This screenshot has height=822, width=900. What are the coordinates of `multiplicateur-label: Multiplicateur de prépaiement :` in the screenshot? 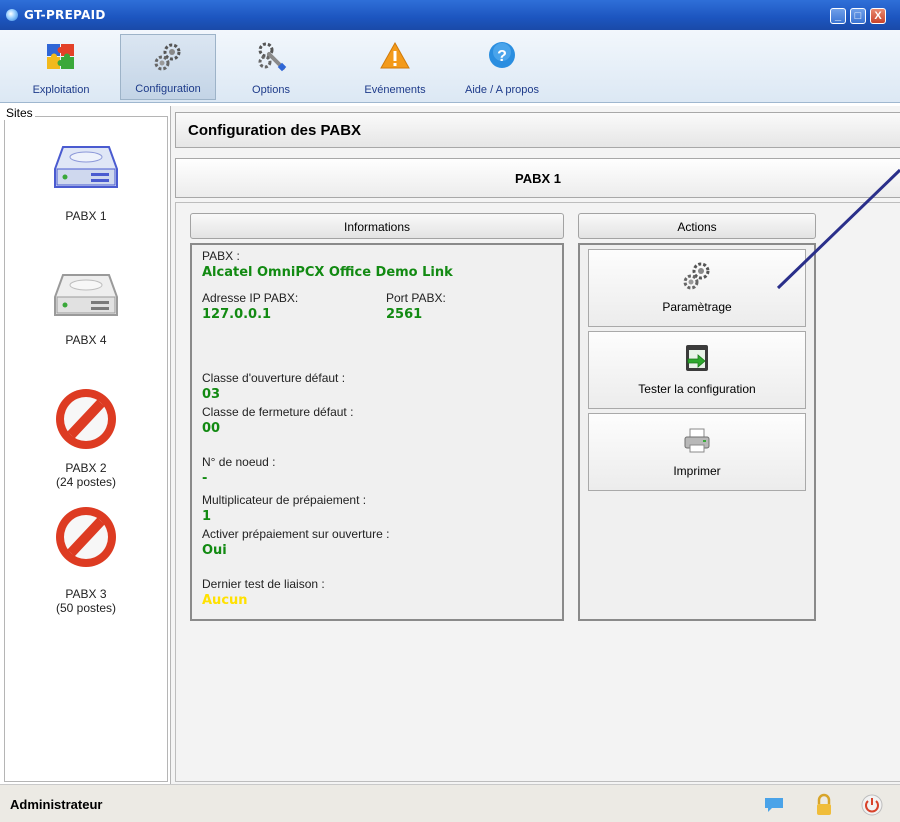 It's located at (284, 500).